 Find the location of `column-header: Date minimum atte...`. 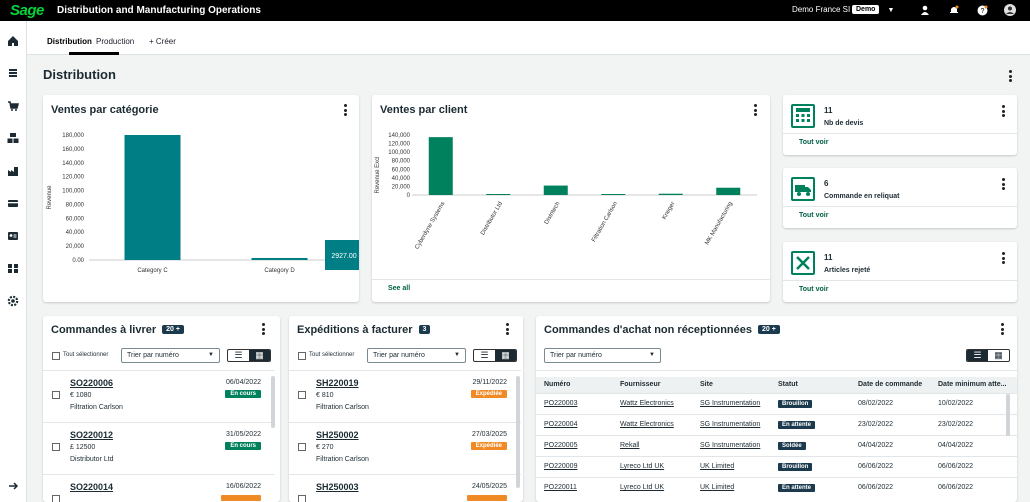

column-header: Date minimum atte... is located at coordinates (973, 385).